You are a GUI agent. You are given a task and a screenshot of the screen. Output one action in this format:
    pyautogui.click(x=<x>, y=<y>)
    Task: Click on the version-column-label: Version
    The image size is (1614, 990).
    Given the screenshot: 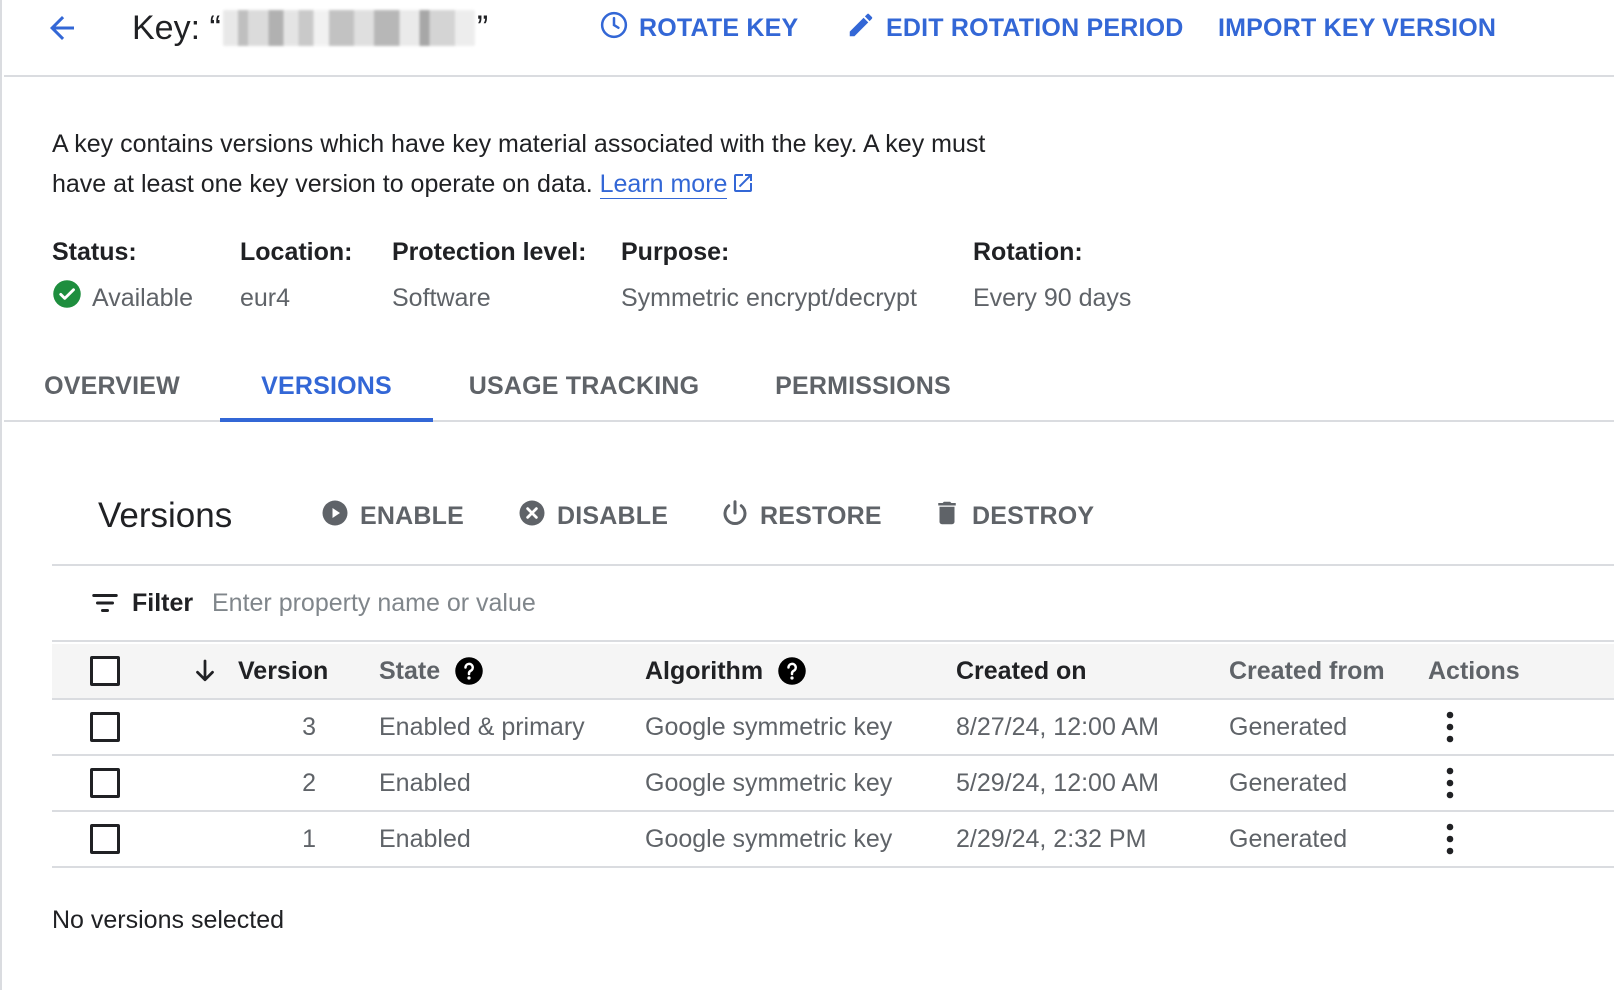 What is the action you would take?
    pyautogui.click(x=283, y=670)
    